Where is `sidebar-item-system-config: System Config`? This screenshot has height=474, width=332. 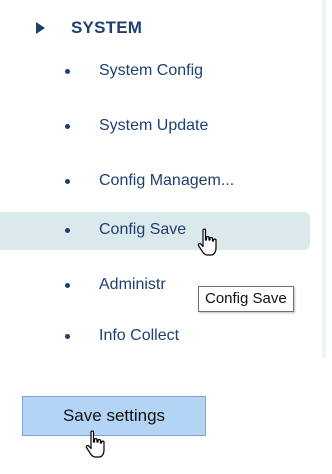
sidebar-item-system-config: System Config is located at coordinates (163, 72).